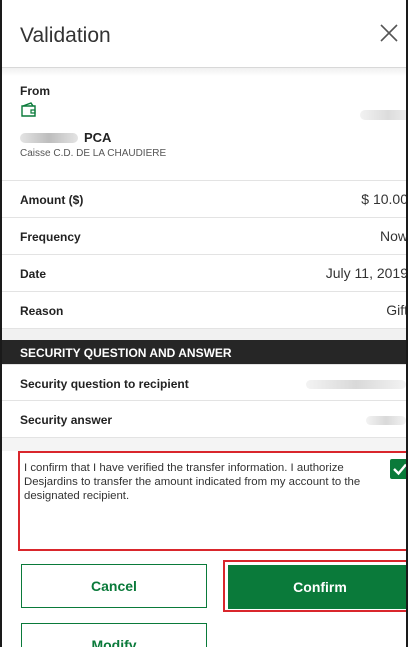  Describe the element at coordinates (114, 635) in the screenshot. I see `modify-button: Modify` at that location.